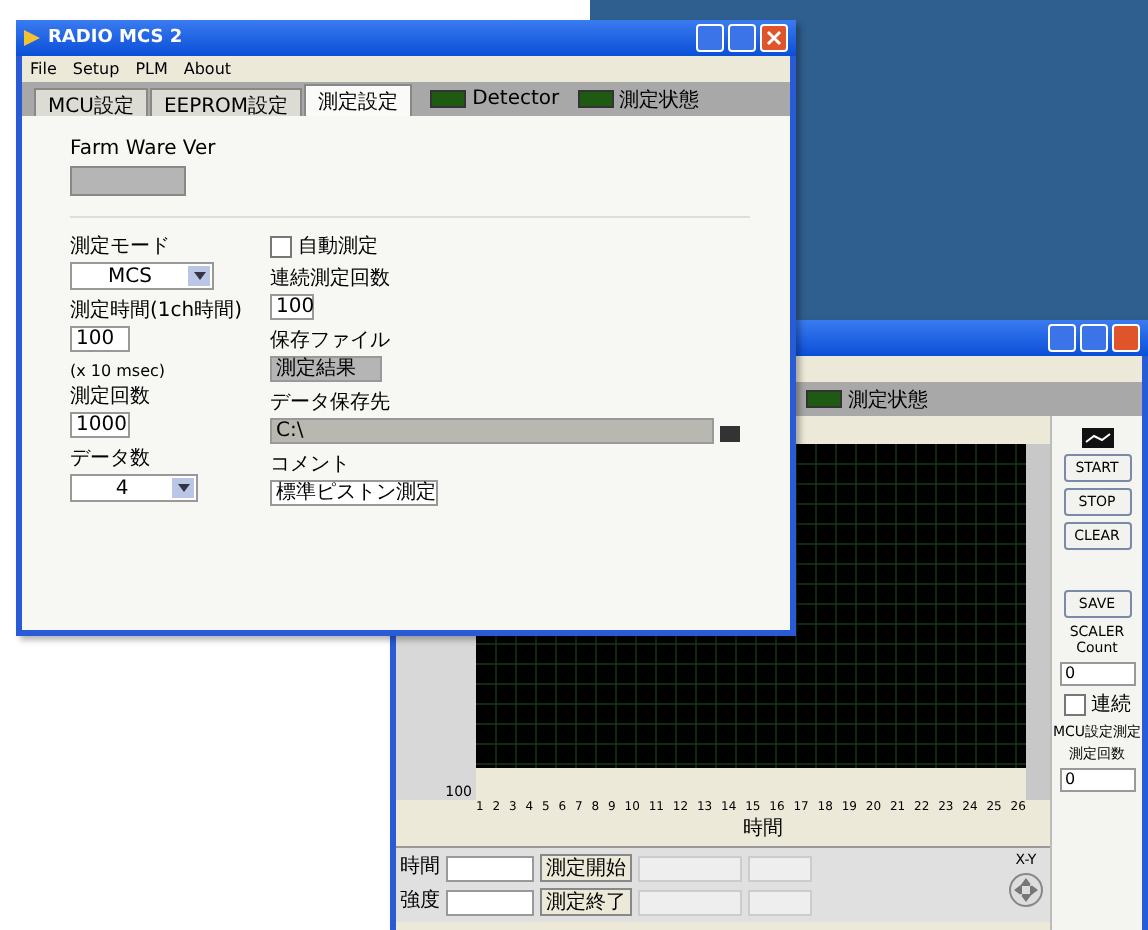 This screenshot has width=1148, height=930. What do you see at coordinates (1097, 438) in the screenshot?
I see `graph-palette-icon` at bounding box center [1097, 438].